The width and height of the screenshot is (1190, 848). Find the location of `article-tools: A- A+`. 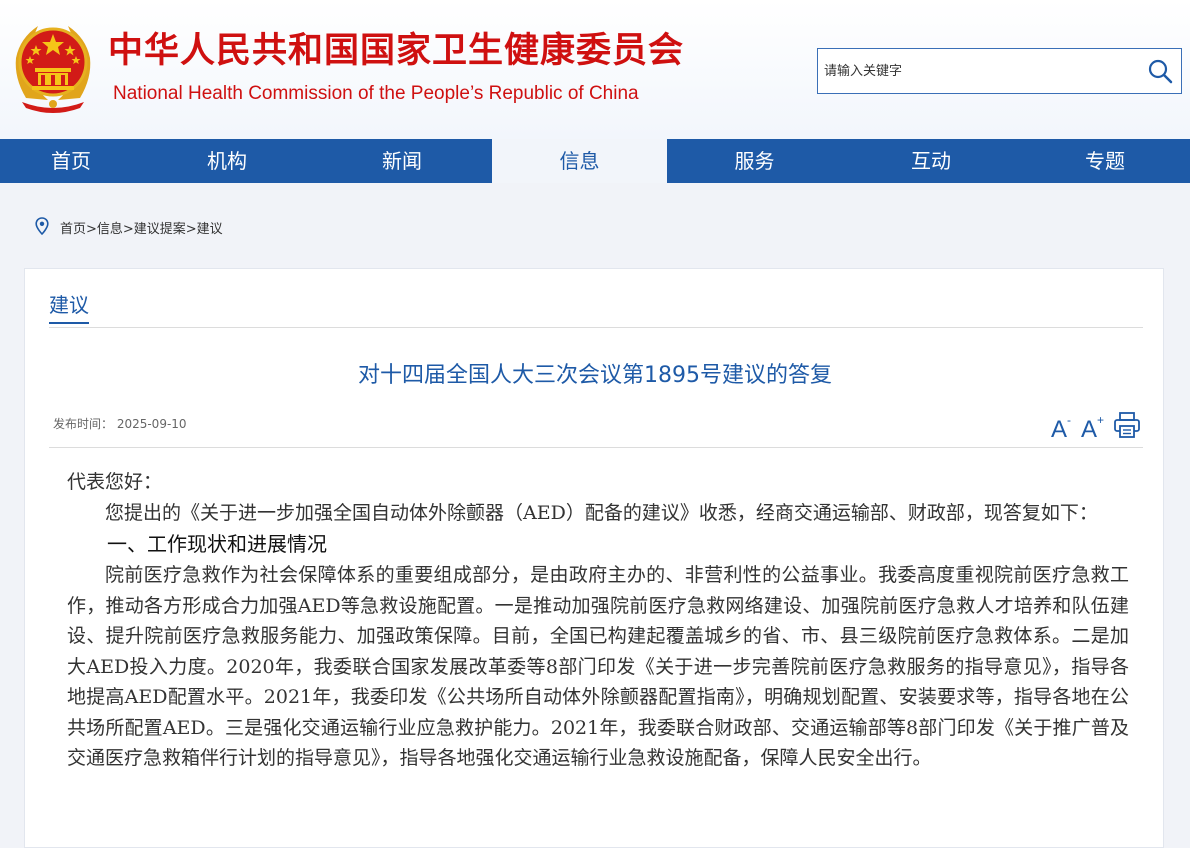

article-tools: A- A+ is located at coordinates (1098, 426).